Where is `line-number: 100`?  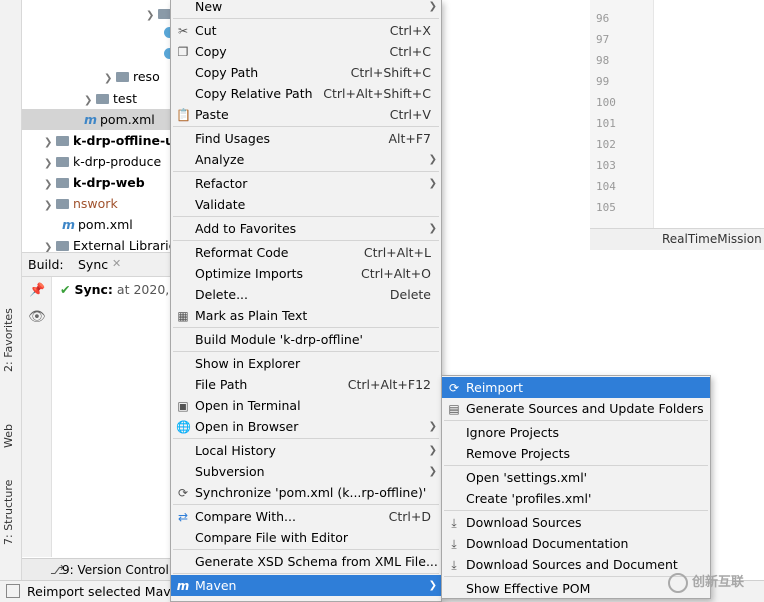
line-number: 100 is located at coordinates (606, 102).